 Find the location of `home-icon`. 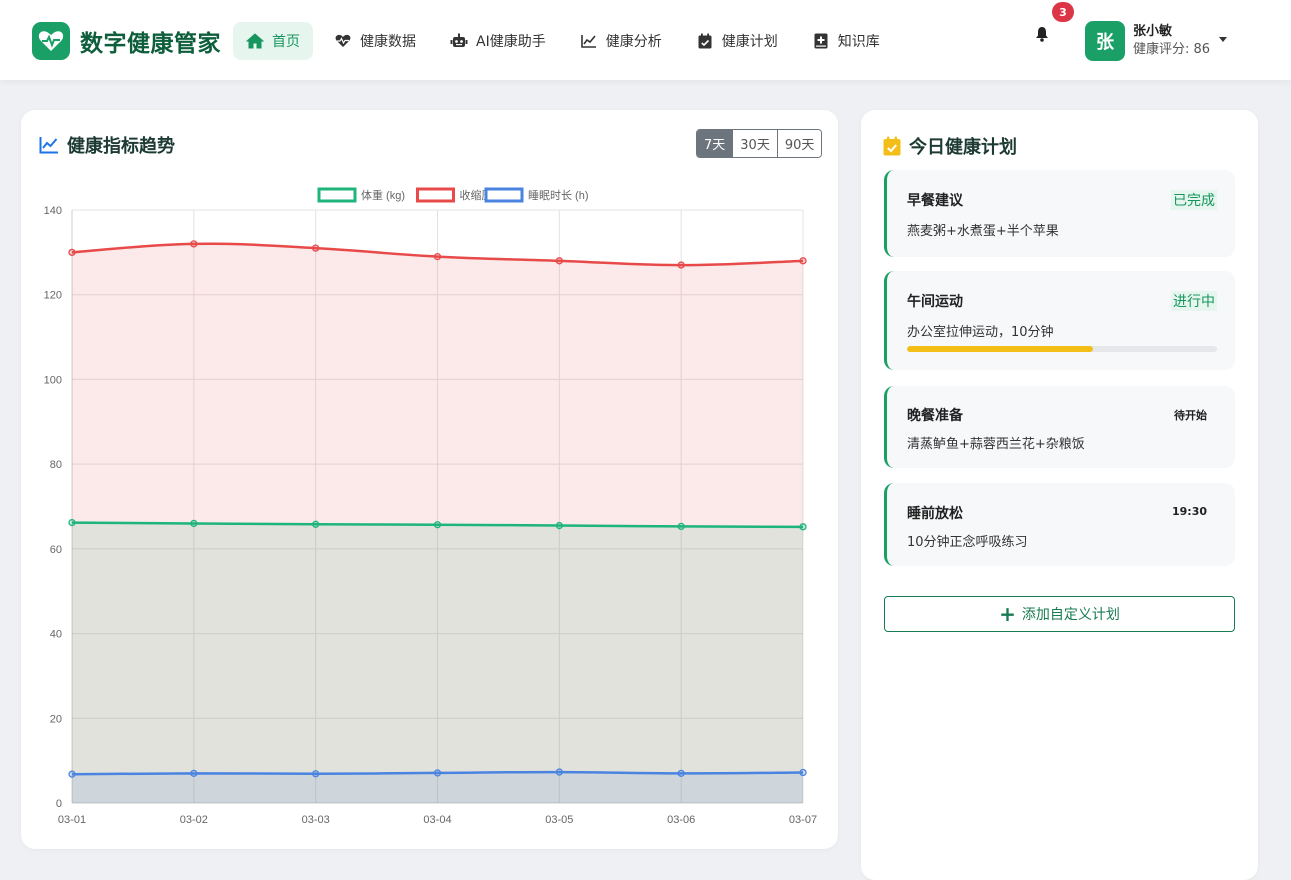

home-icon is located at coordinates (255, 41).